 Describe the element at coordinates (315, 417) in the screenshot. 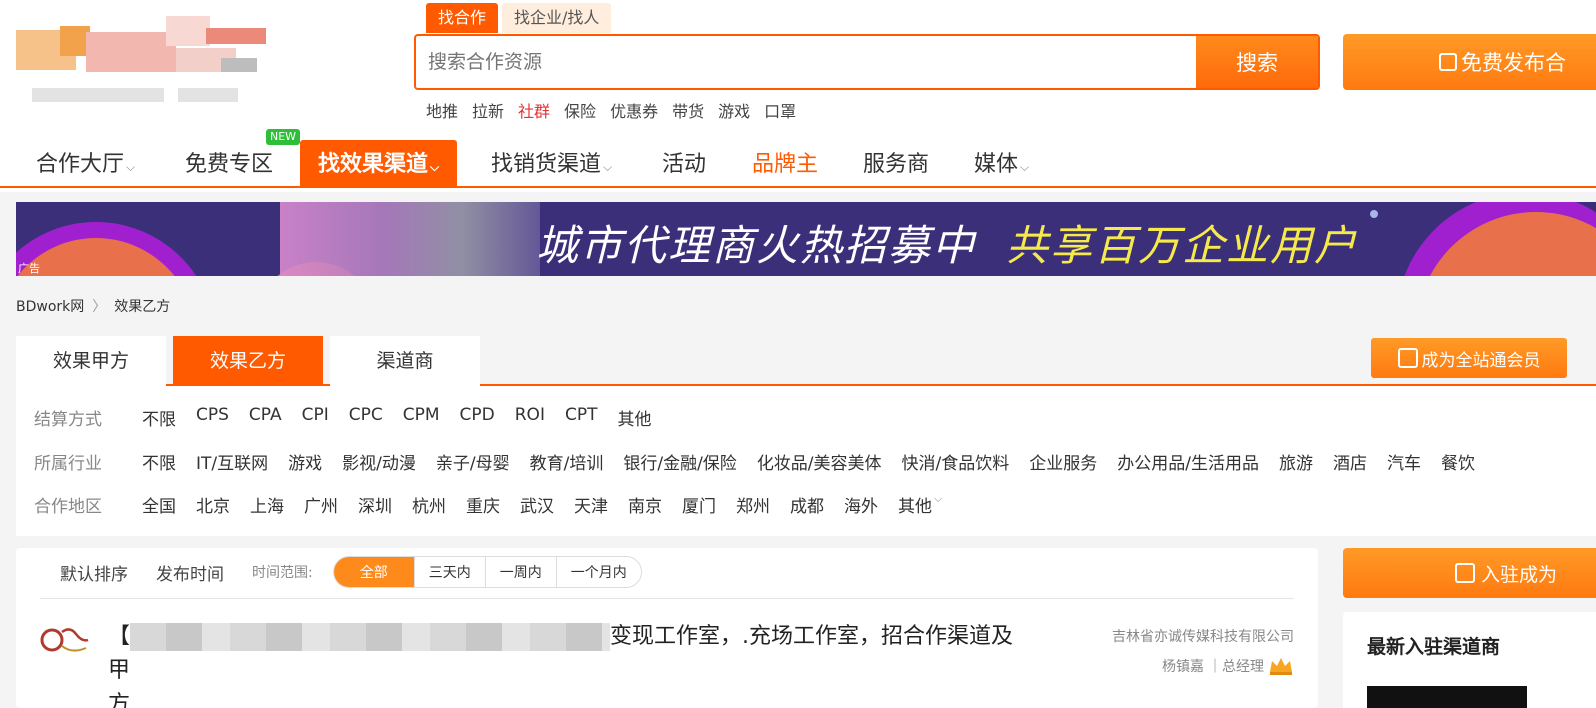

I see `filter-option: CPI` at that location.